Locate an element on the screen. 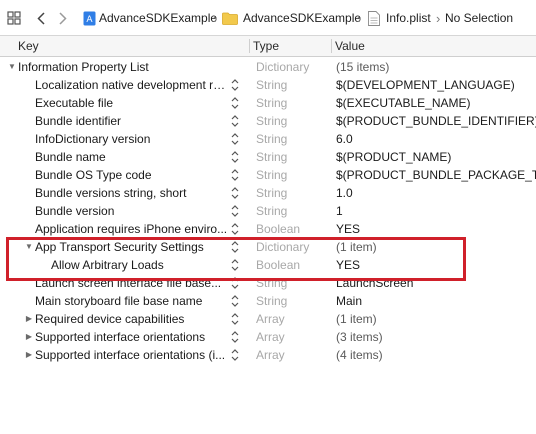 The image size is (536, 434). row-key: App Transport Security Settings is located at coordinates (131, 247).